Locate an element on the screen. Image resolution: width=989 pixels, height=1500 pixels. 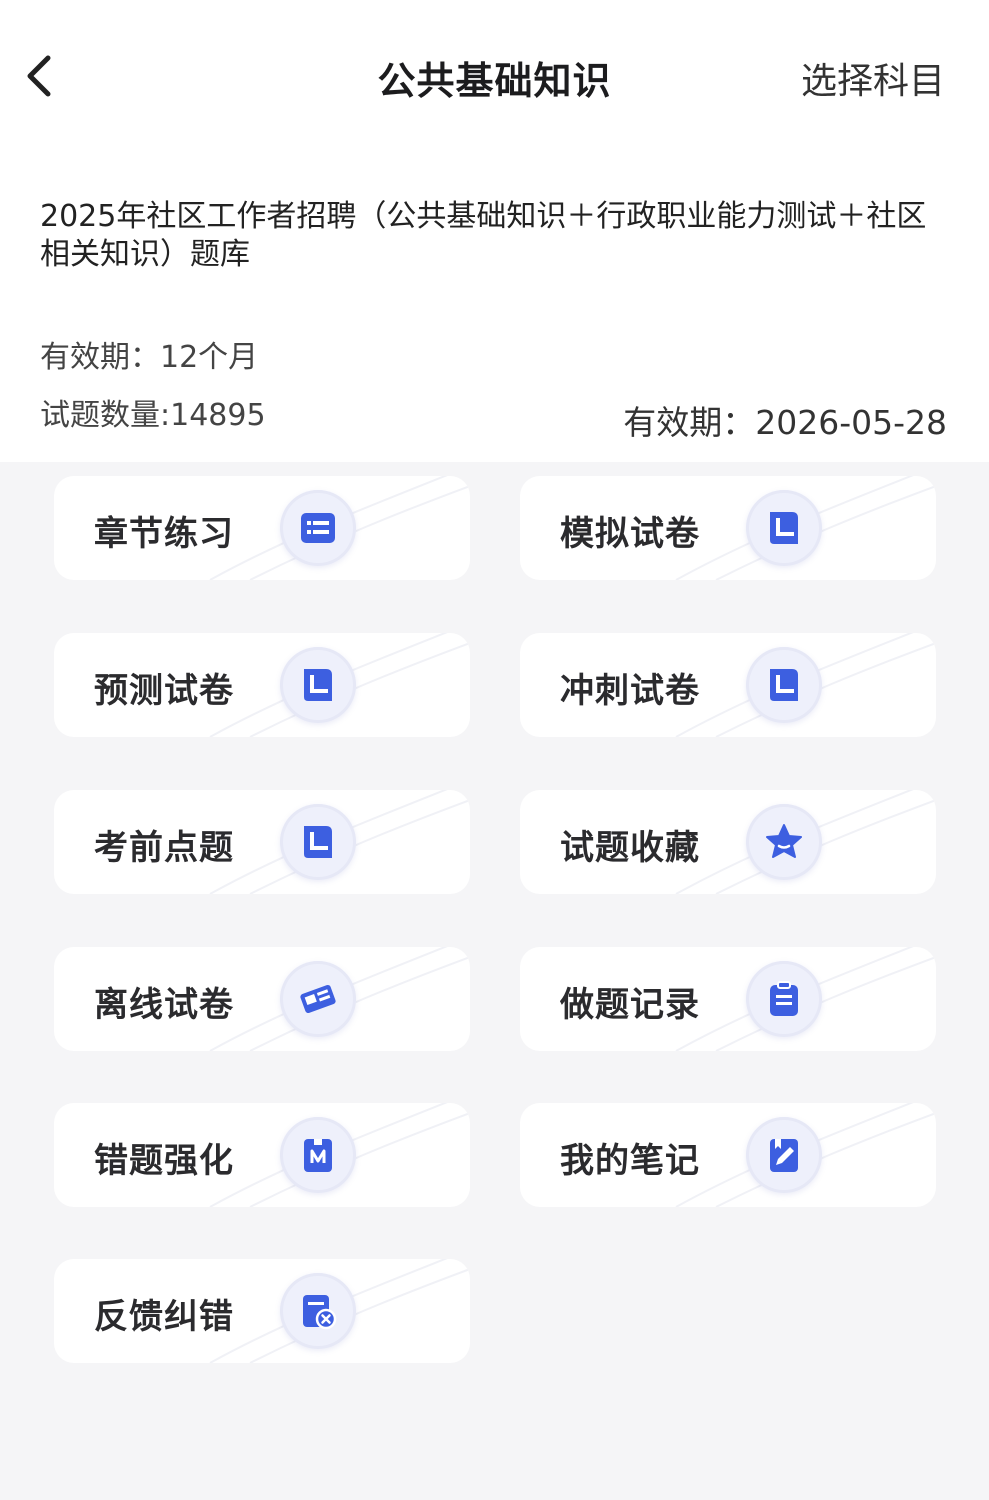
question-bank-title: 2025年社区工作者招聘（公共基础知识＋行政职业能力测试＋社区相关知识）题库 is located at coordinates (483, 235).